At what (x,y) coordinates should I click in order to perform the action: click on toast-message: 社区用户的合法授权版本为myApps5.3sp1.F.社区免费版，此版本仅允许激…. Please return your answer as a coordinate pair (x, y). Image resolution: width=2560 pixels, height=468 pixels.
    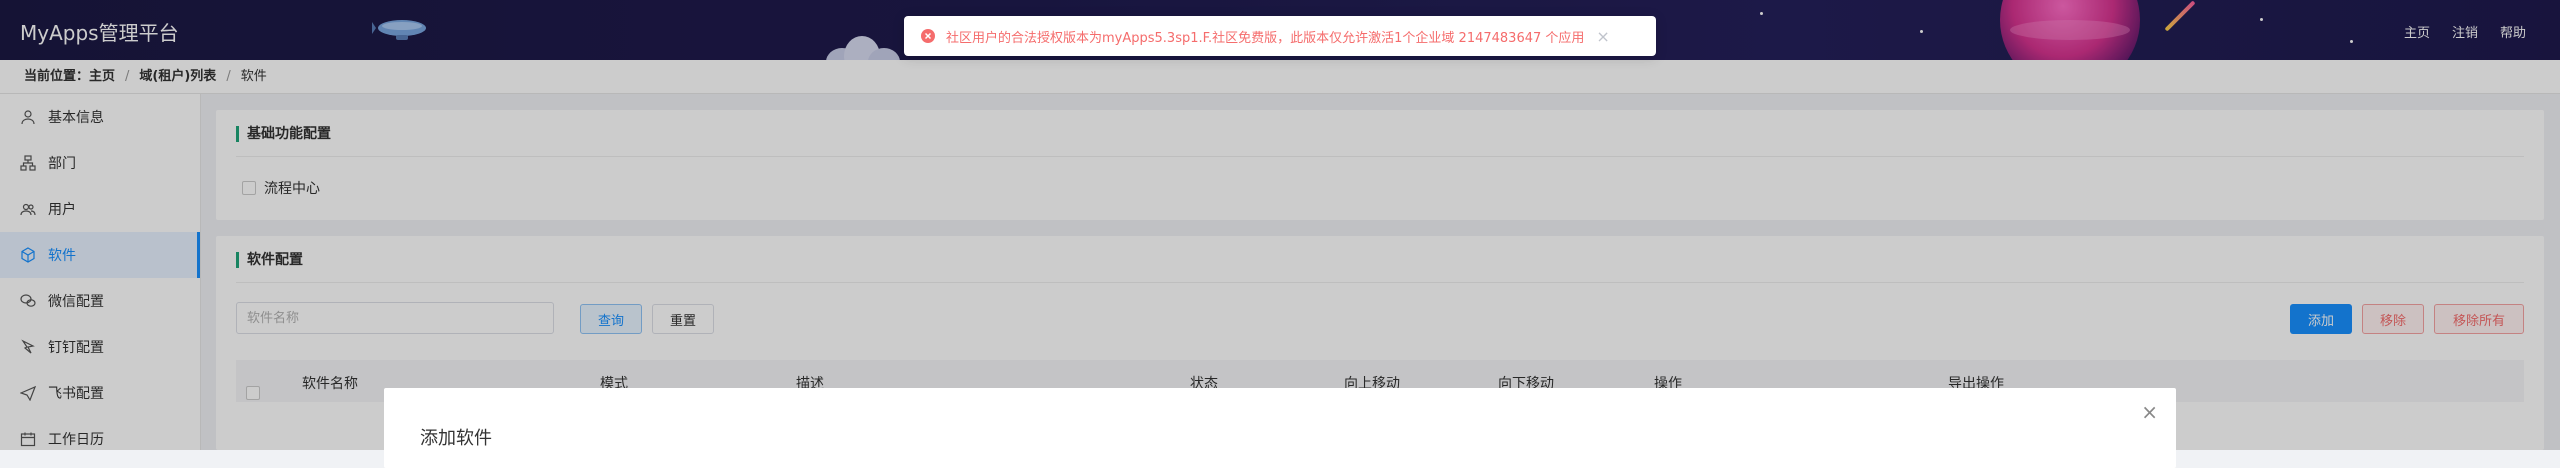
    Looking at the image, I should click on (1265, 38).